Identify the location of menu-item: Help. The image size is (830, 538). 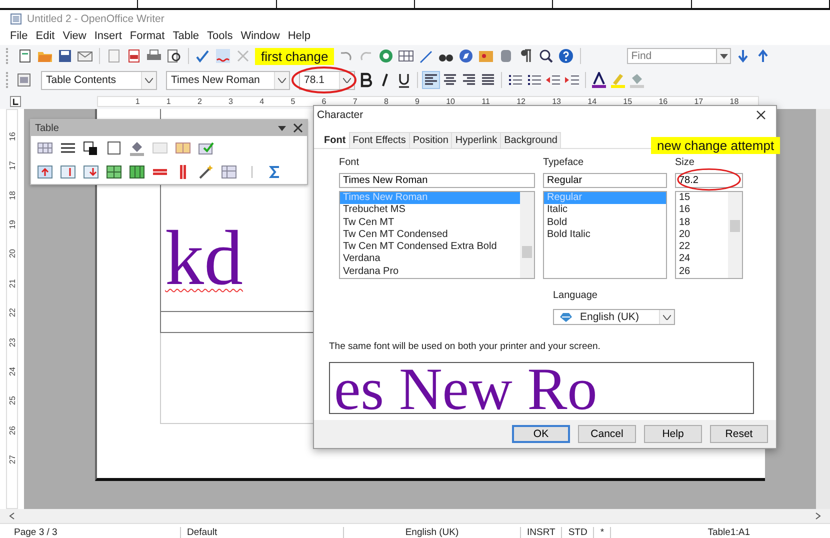
(299, 36).